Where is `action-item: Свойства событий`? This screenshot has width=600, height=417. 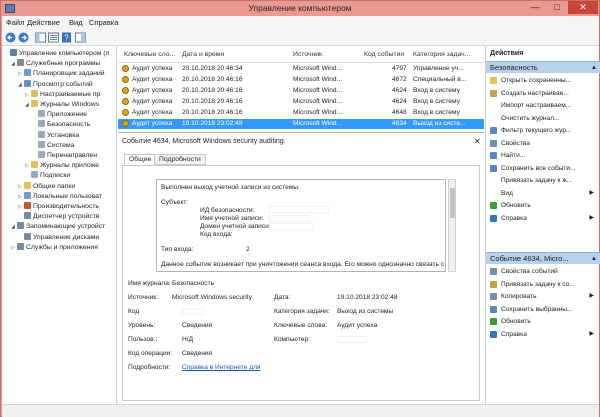 action-item: Свойства событий is located at coordinates (543, 271).